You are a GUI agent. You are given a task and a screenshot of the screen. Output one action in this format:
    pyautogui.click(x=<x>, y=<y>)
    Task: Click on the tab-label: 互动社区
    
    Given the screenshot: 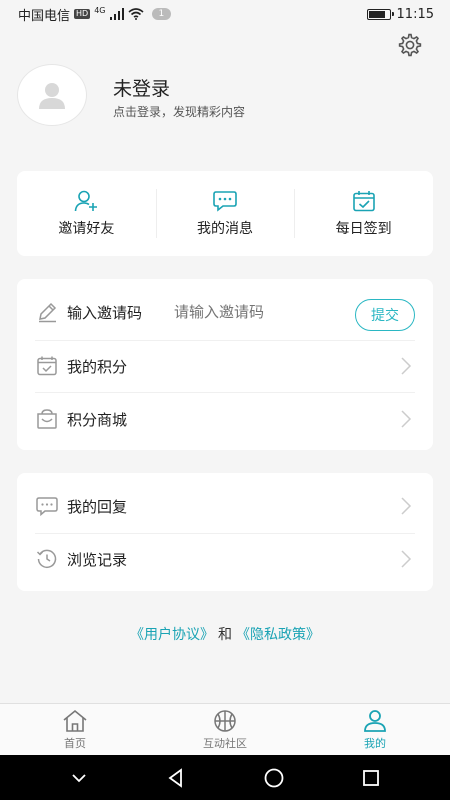 What is the action you would take?
    pyautogui.click(x=225, y=743)
    